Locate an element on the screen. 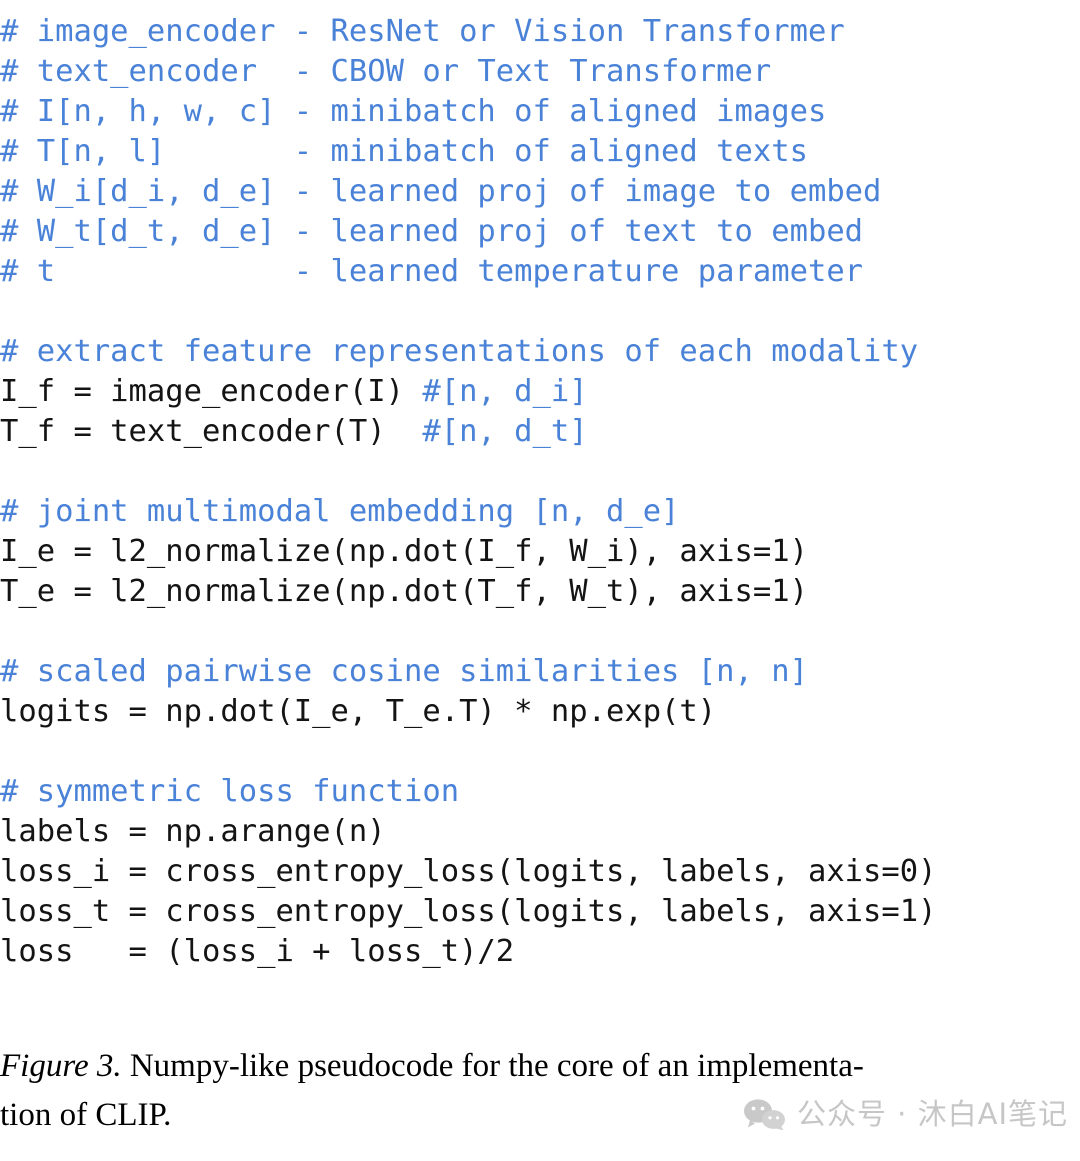 The image size is (1080, 1161). code-comment: # symmetric loss function is located at coordinates (230, 791).